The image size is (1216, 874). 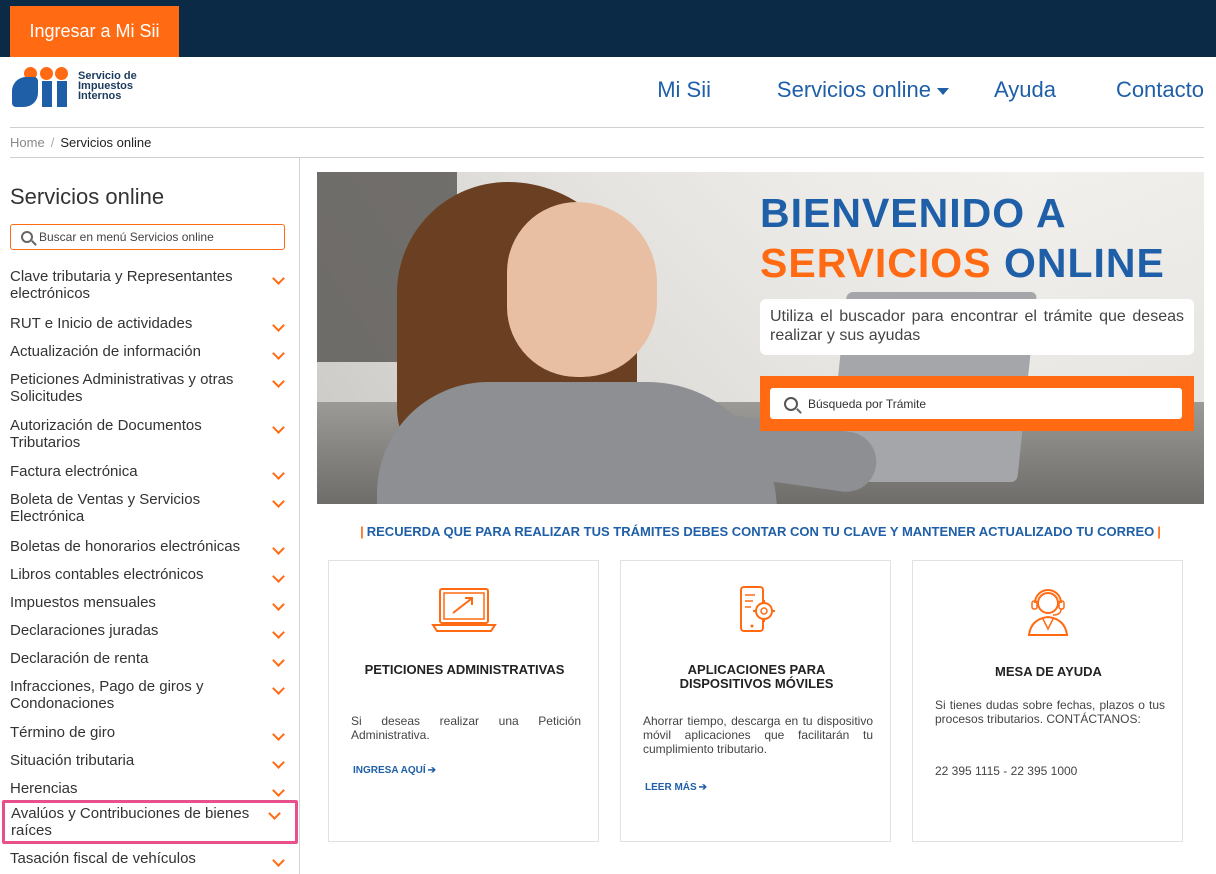 I want to click on breadcrumb: Home / Servicios online, so click(x=81, y=142).